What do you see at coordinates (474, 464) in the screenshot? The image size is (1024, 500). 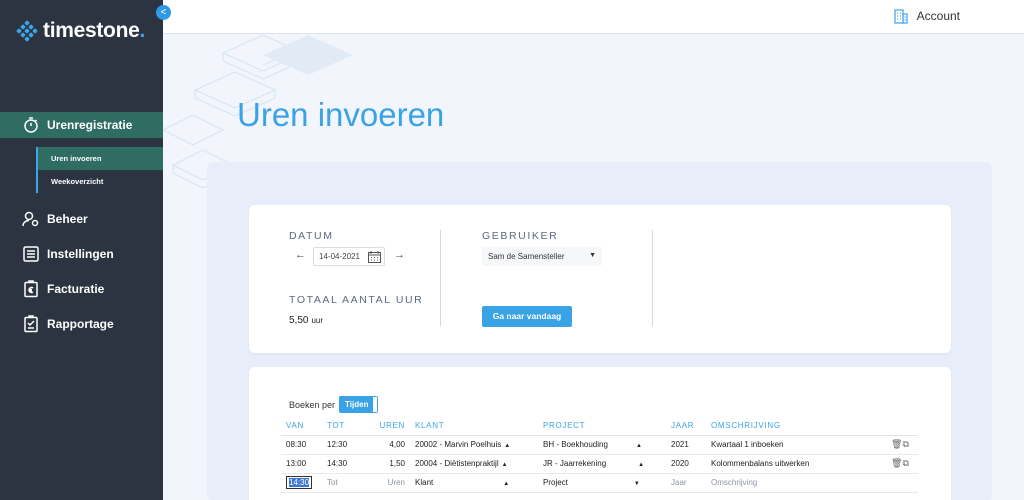 I see `cell-klant: 20004 - Diëtistenpraktijl ▲` at bounding box center [474, 464].